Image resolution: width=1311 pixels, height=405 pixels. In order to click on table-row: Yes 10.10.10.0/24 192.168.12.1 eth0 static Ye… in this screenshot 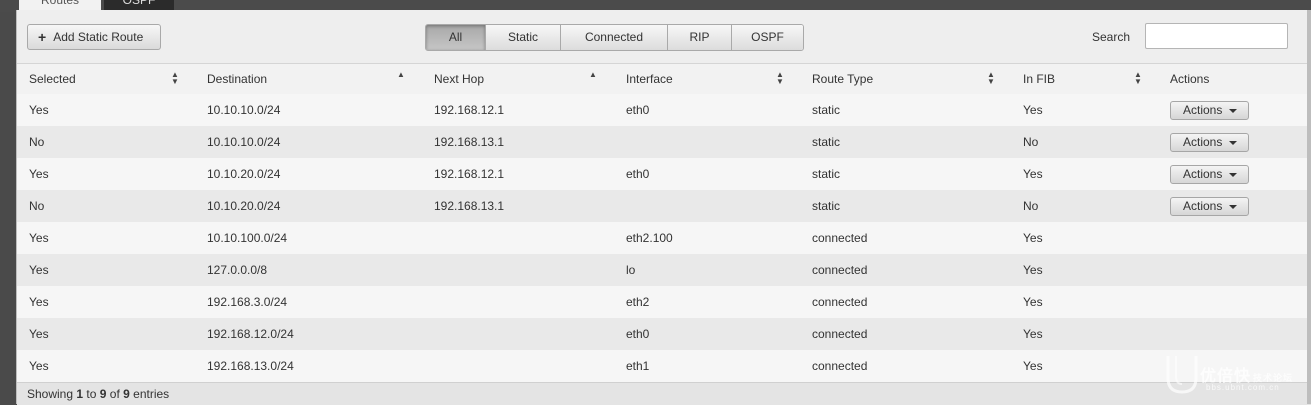, I will do `click(664, 110)`.